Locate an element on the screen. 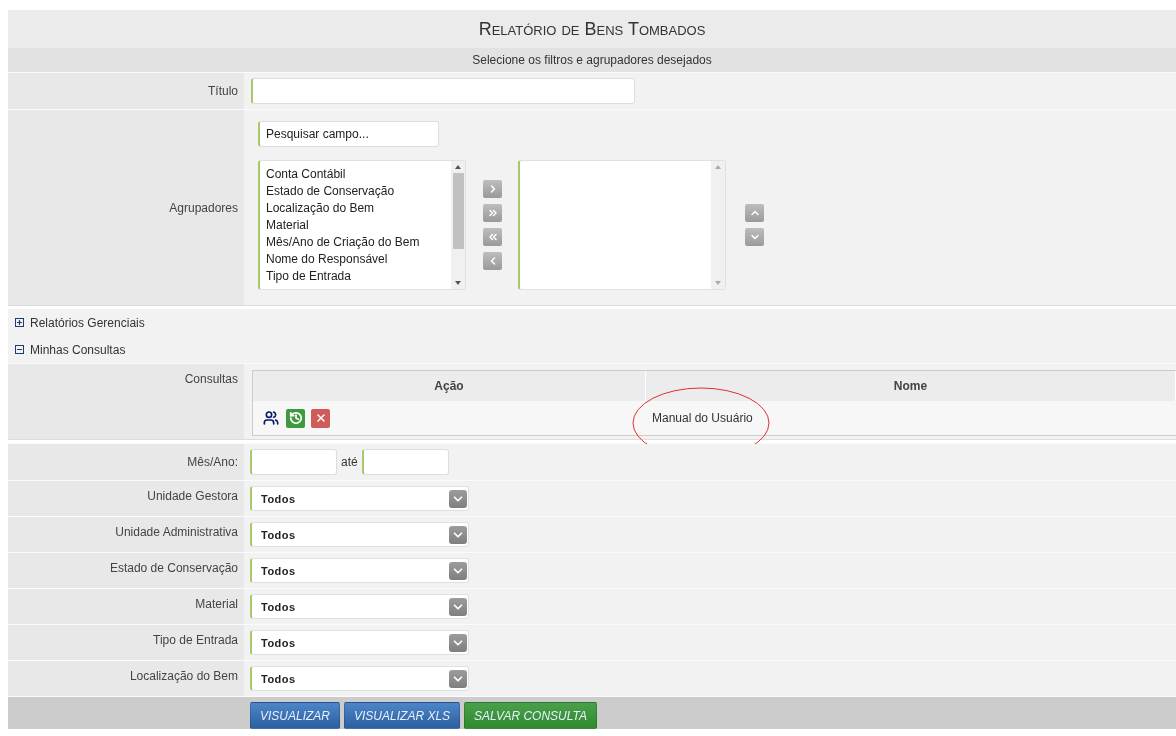 The height and width of the screenshot is (736, 1176). scroll-down-icon is located at coordinates (458, 283).